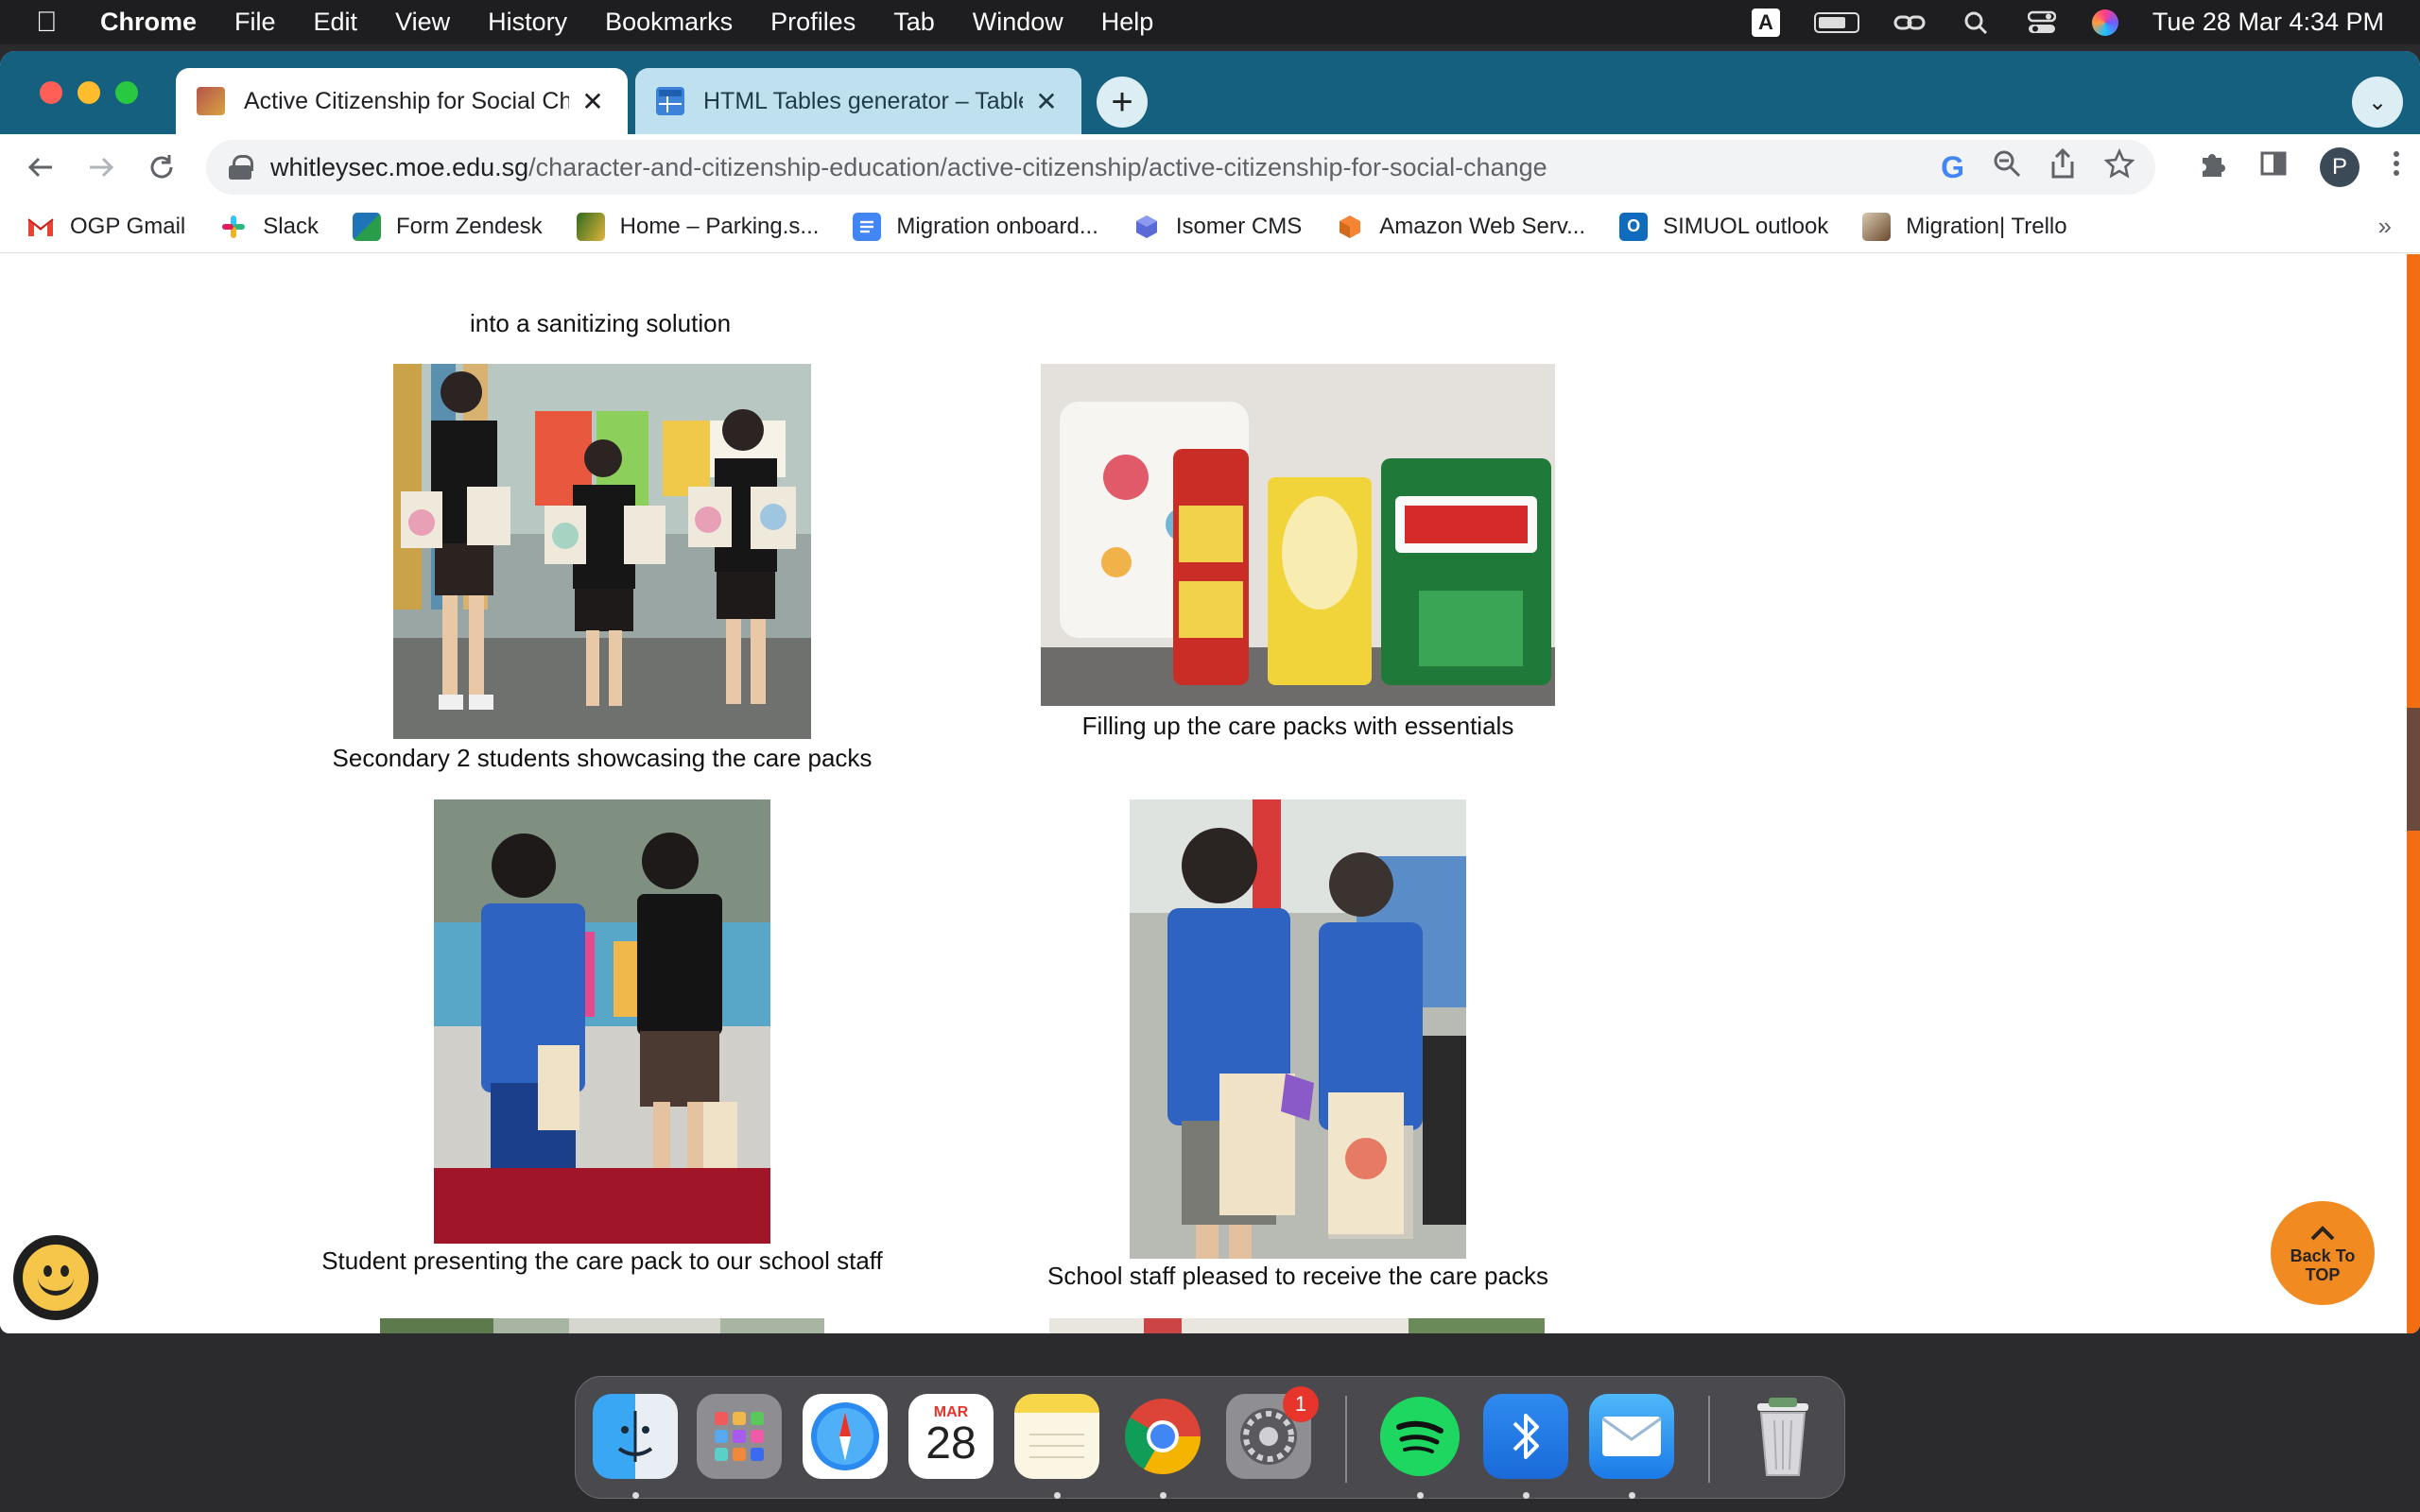 The width and height of the screenshot is (2420, 1512). What do you see at coordinates (101, 167) in the screenshot?
I see `forward-icon` at bounding box center [101, 167].